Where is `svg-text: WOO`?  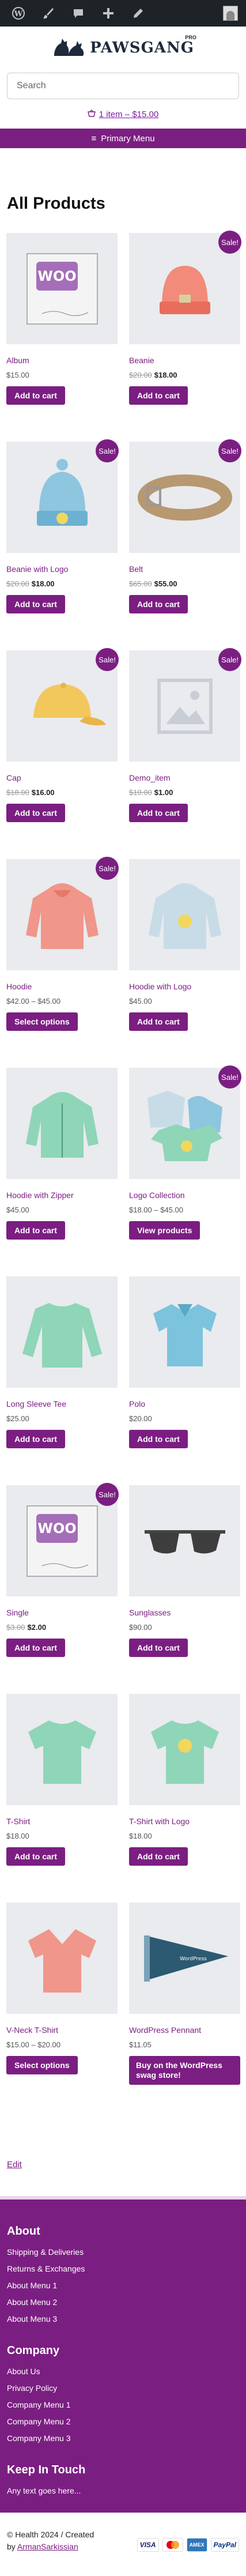
svg-text: WOO is located at coordinates (56, 1528).